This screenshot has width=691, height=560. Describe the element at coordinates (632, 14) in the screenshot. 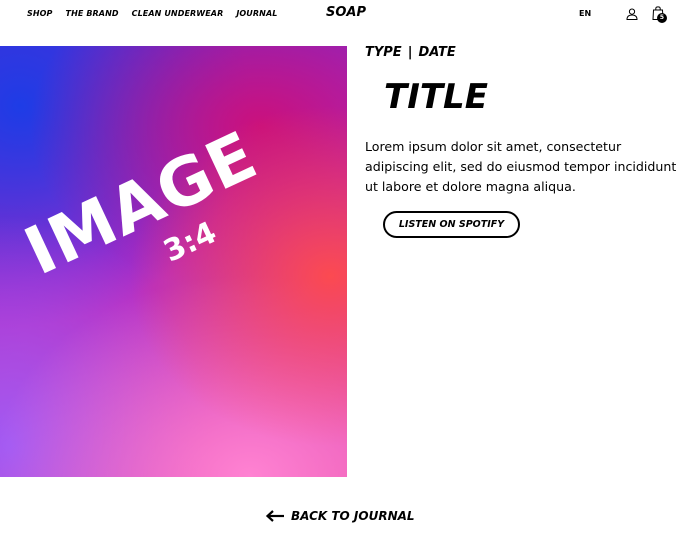

I see `user-icon` at that location.